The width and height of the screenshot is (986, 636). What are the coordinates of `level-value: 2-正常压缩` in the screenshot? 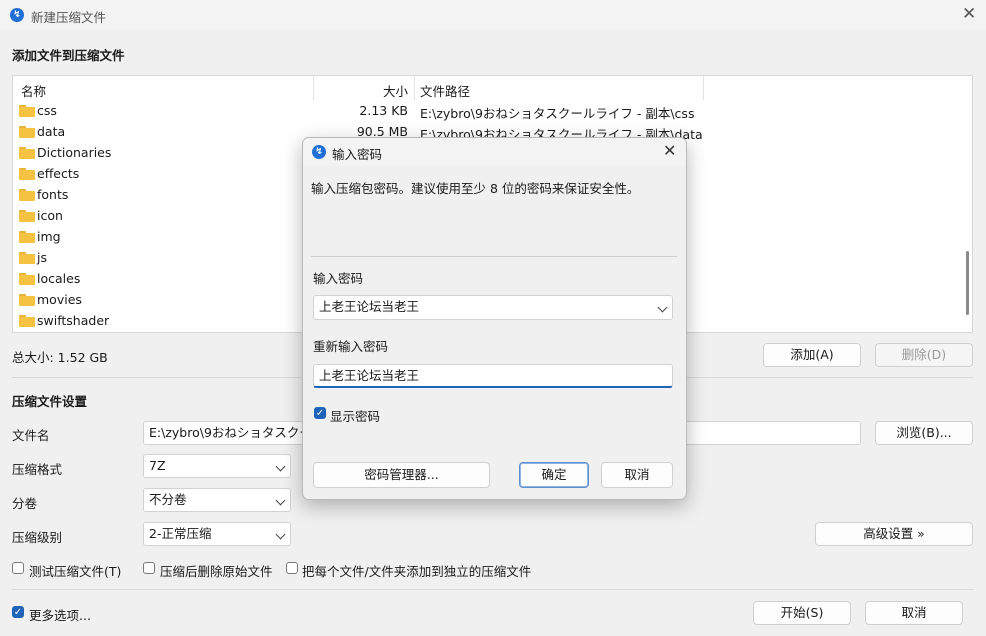 It's located at (180, 533).